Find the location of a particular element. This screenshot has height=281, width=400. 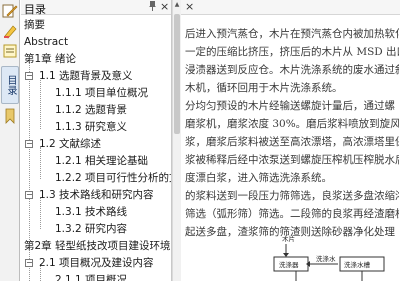

toc-item-label: 1.3.1 技术路线 is located at coordinates (91, 212).